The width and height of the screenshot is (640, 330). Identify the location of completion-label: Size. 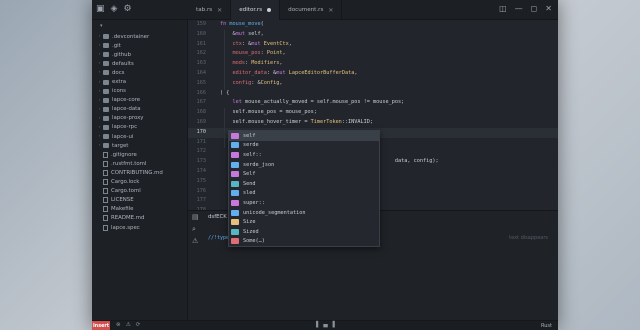
(249, 222).